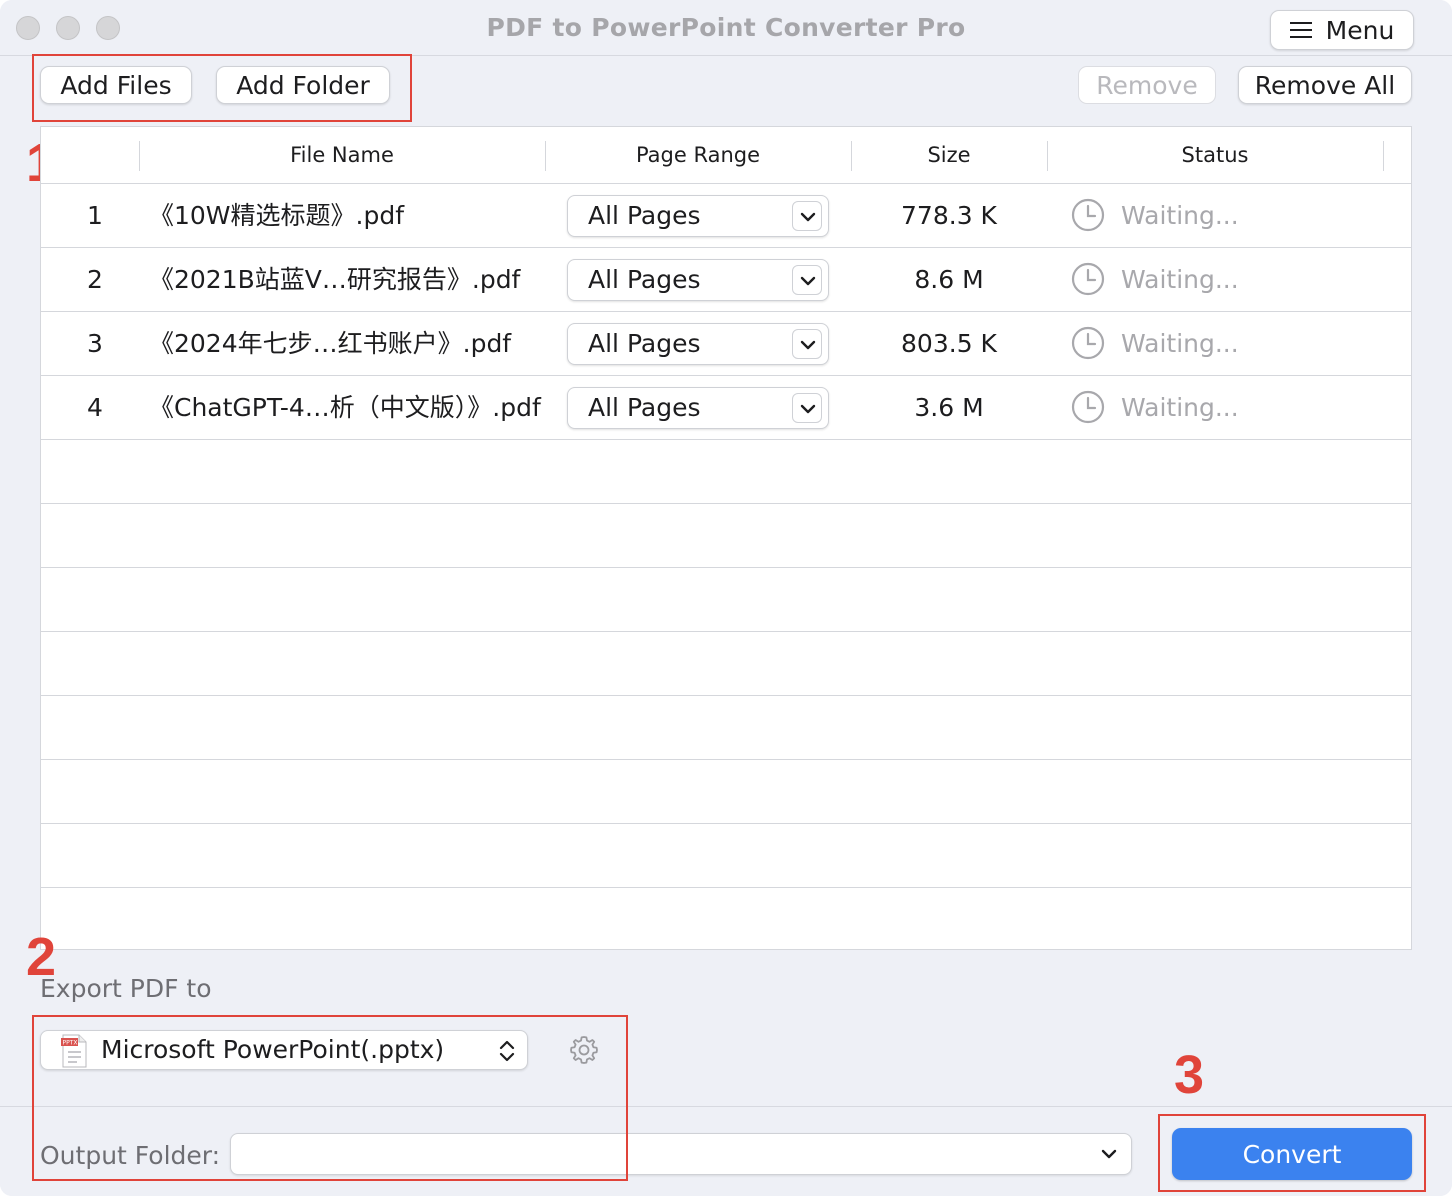 This screenshot has width=1452, height=1196. Describe the element at coordinates (949, 407) in the screenshot. I see `file-size: 3.6 M` at that location.